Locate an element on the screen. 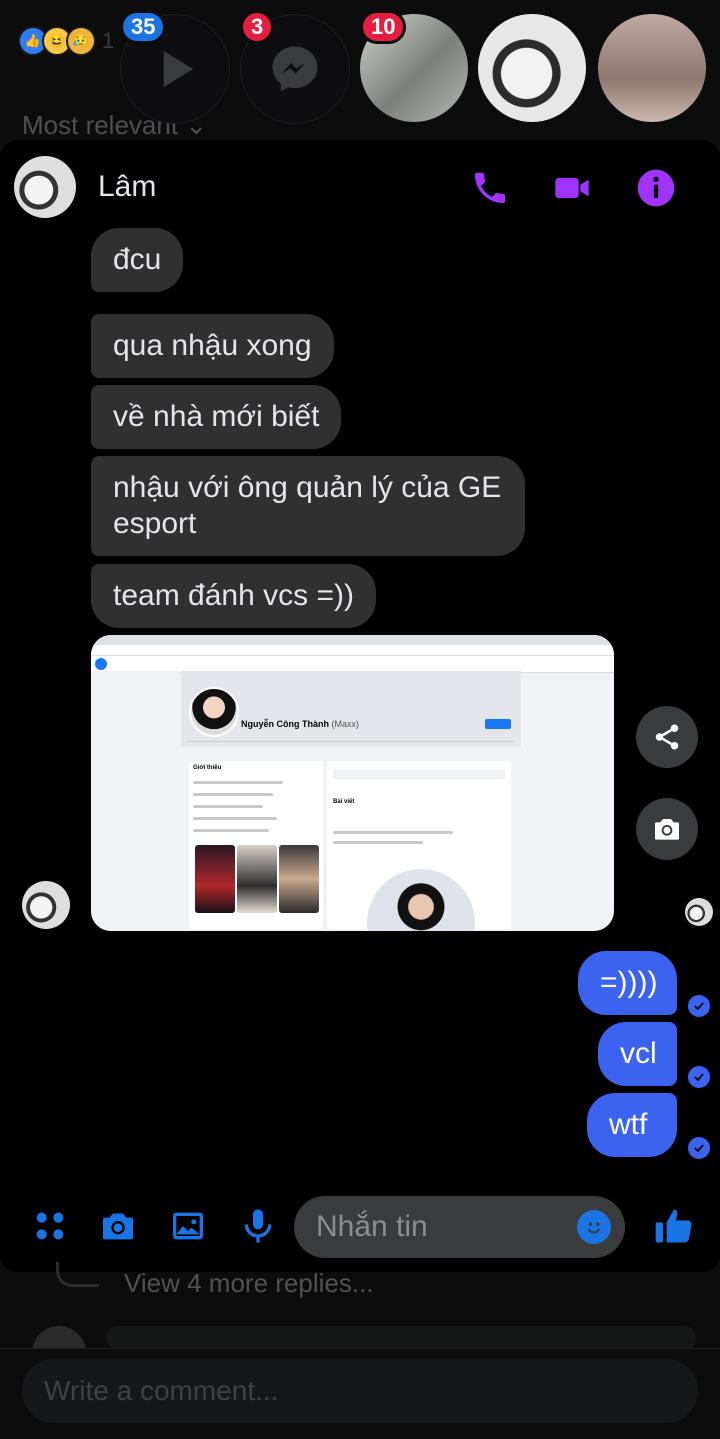 The height and width of the screenshot is (1439, 720). play-icon is located at coordinates (178, 69).